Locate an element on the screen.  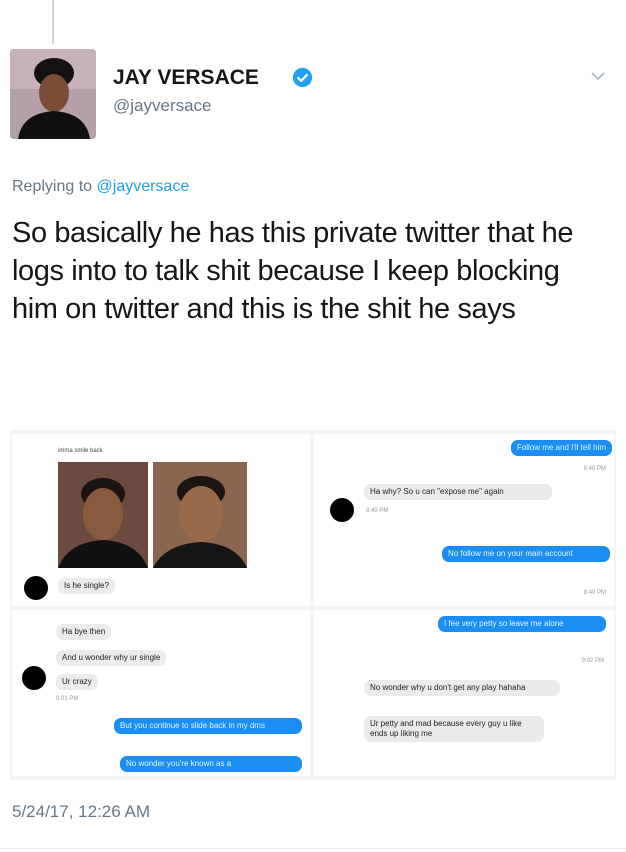
thread-connector-line is located at coordinates (53, 22).